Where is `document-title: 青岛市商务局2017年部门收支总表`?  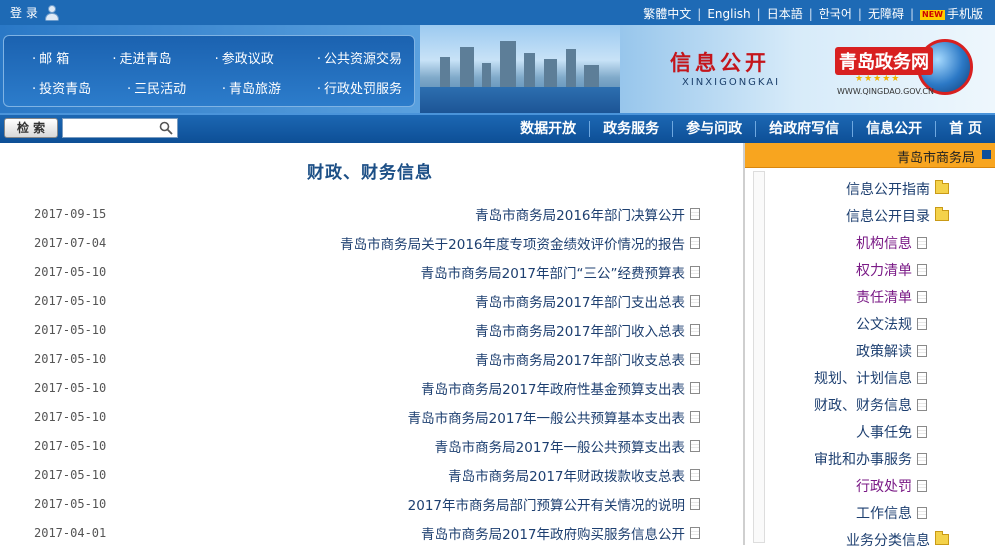 document-title: 青岛市商务局2017年部门收支总表 is located at coordinates (580, 359).